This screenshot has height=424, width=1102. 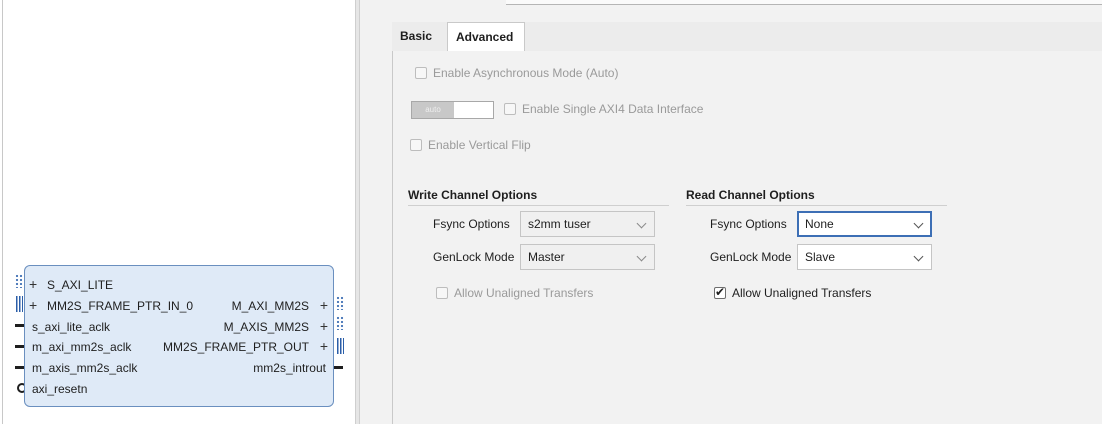 What do you see at coordinates (471, 224) in the screenshot?
I see `write-fsync-label: Fsync Options` at bounding box center [471, 224].